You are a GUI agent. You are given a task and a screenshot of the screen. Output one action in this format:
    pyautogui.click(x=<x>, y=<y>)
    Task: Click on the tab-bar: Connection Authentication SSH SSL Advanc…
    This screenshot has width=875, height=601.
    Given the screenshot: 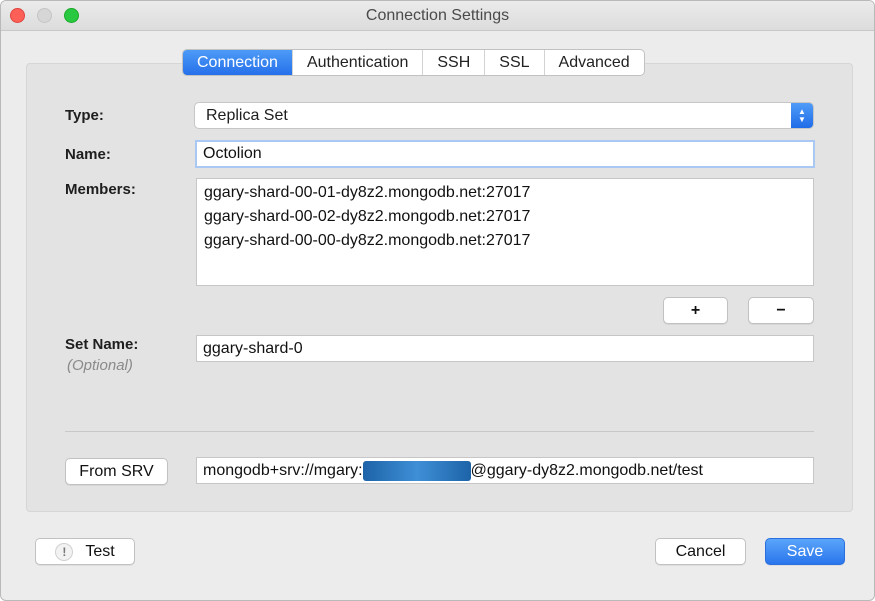 What is the action you would take?
    pyautogui.click(x=413, y=62)
    